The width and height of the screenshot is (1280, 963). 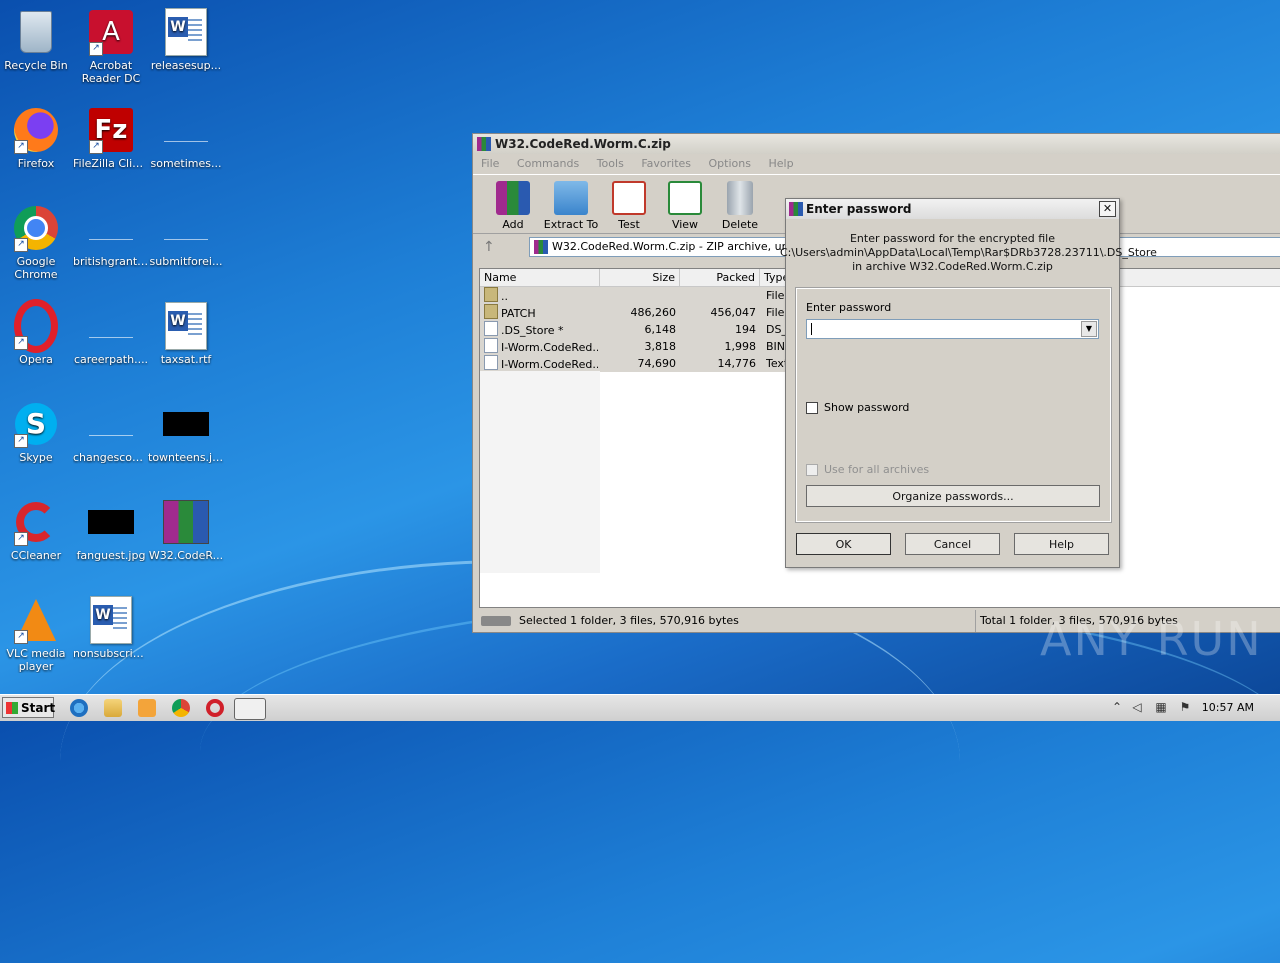 I want to click on desktop-icon-fanguest: fanguest.jpg, so click(x=111, y=530).